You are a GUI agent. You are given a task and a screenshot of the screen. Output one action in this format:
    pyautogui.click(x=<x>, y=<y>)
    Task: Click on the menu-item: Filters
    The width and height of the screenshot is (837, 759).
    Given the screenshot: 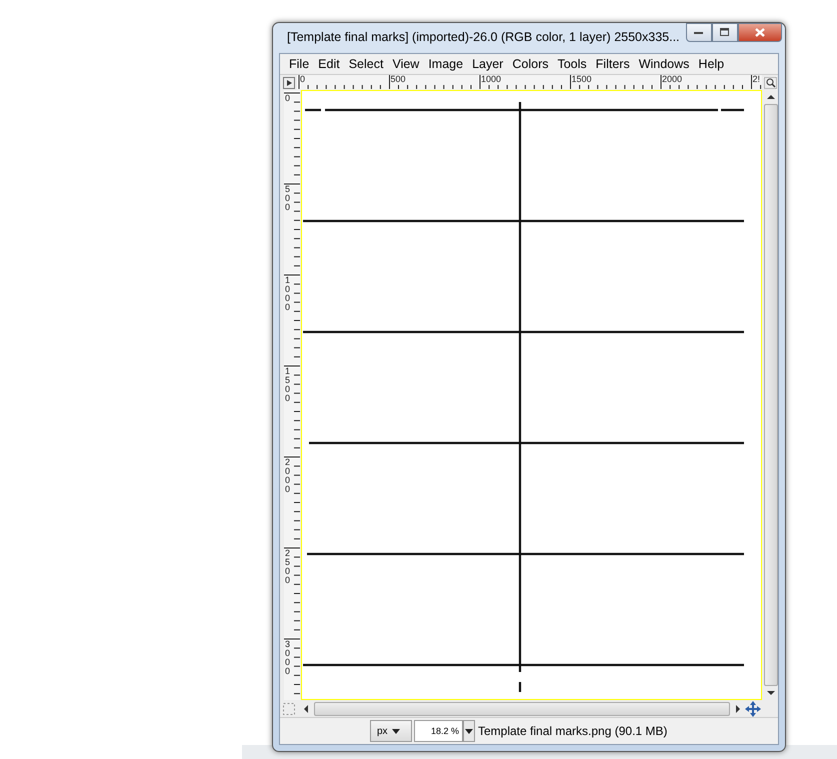 What is the action you would take?
    pyautogui.click(x=612, y=64)
    